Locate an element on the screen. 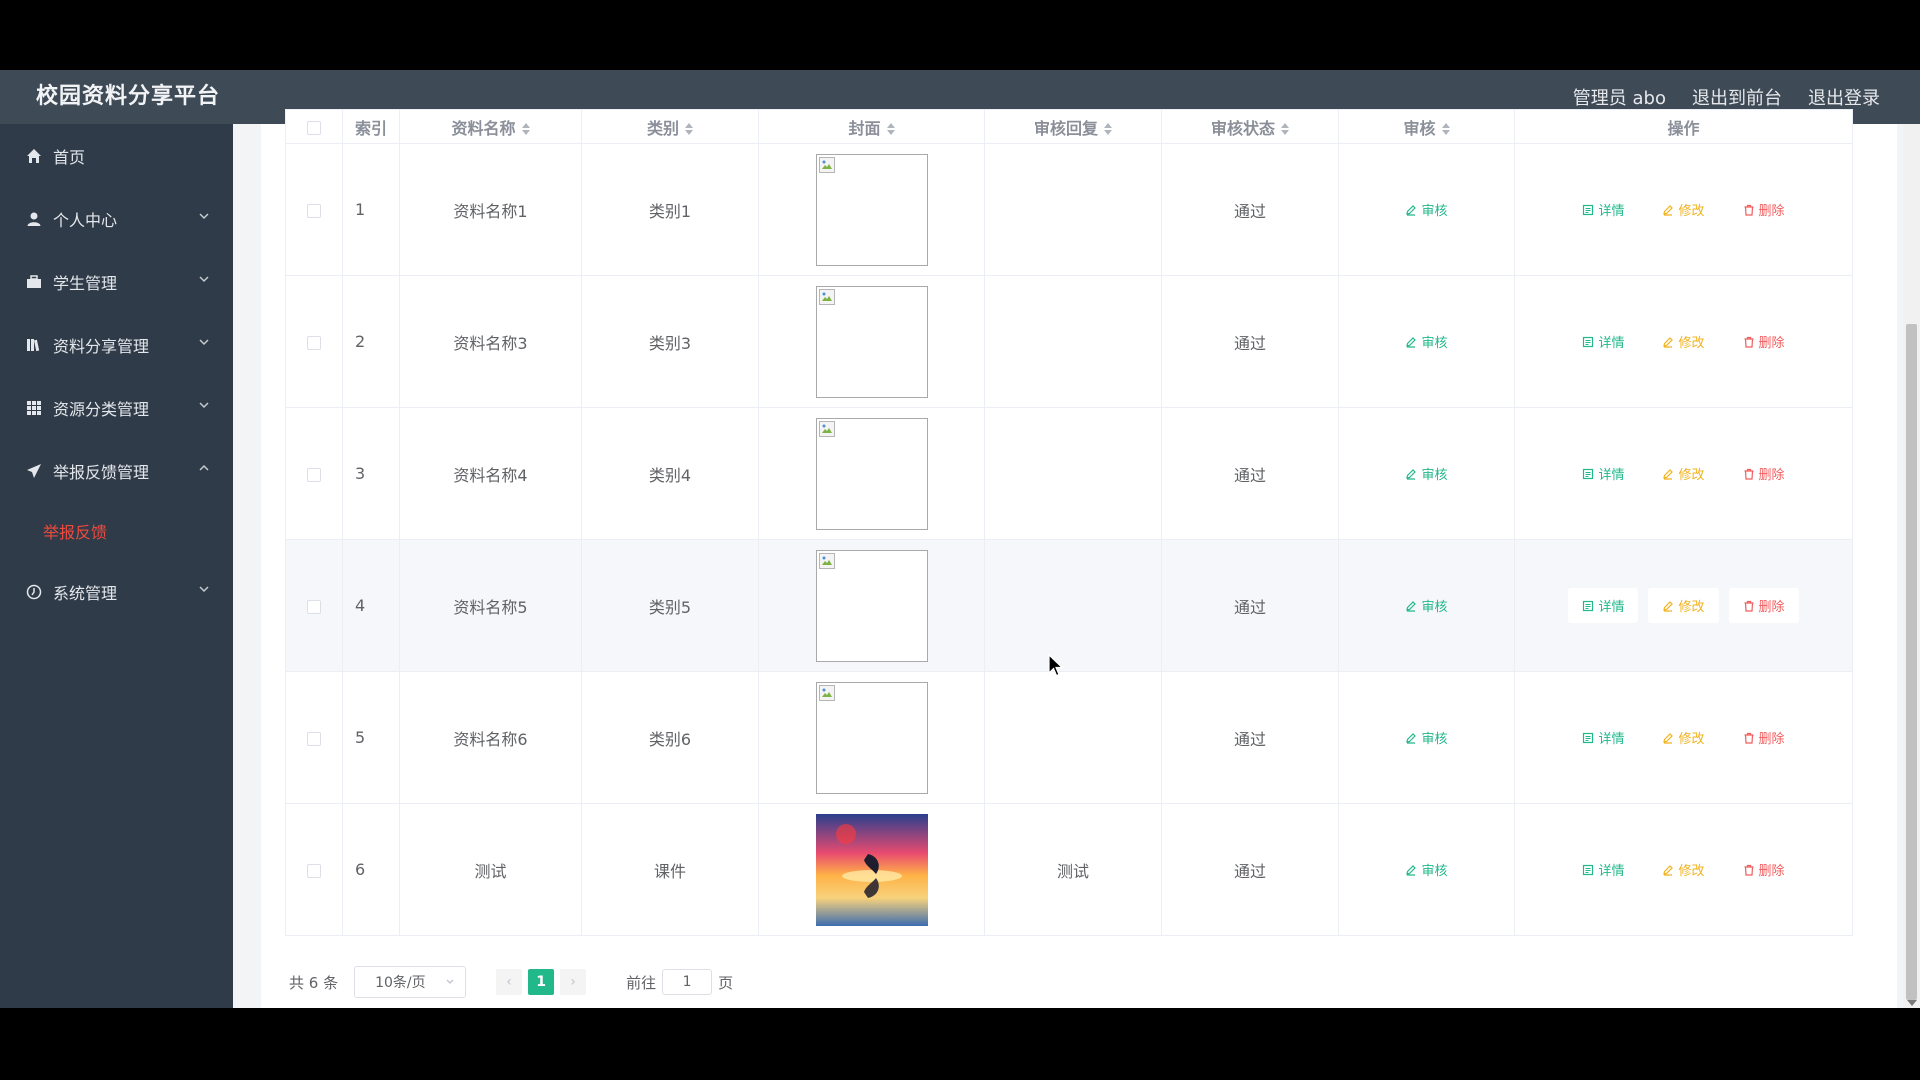  scrollbar-thumb is located at coordinates (1911, 662).